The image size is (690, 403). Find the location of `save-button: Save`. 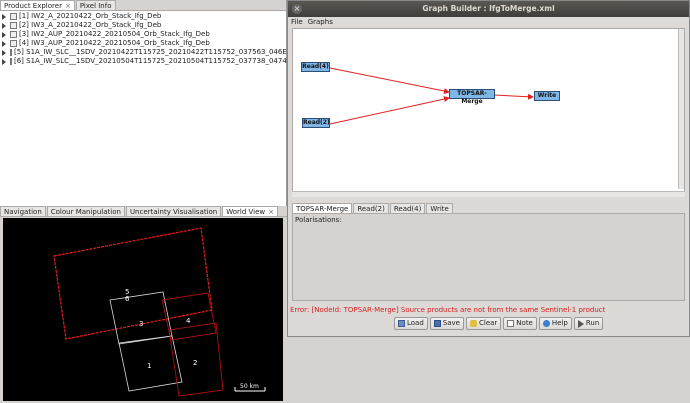

save-button: Save is located at coordinates (446, 323).